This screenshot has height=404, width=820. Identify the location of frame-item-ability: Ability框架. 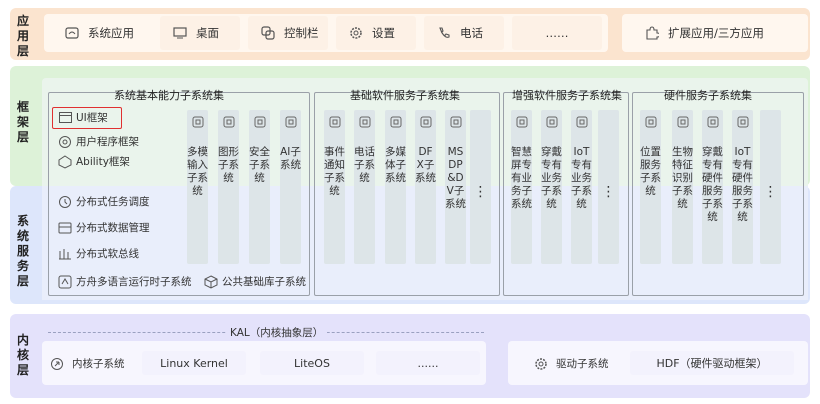
(94, 161).